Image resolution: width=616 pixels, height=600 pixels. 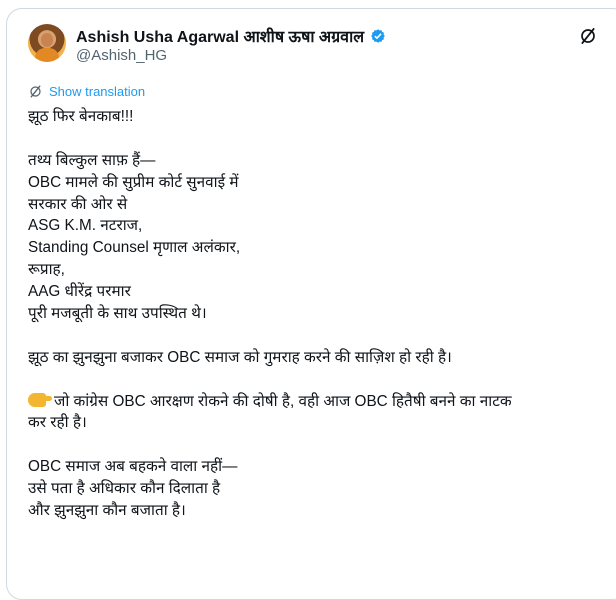 What do you see at coordinates (220, 36) in the screenshot?
I see `author-name: Ashish Usha Agarwal आशीष ऊषा अग्रवाल` at bounding box center [220, 36].